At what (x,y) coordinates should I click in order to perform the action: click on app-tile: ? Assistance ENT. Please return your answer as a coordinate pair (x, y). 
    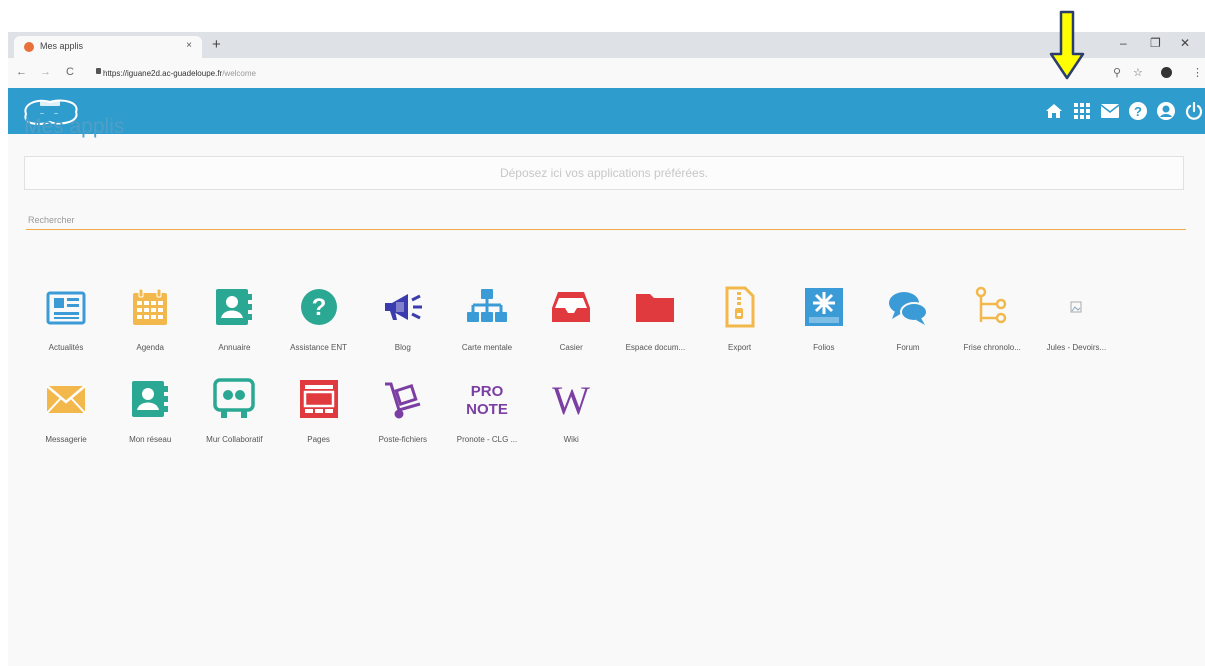
    Looking at the image, I should click on (319, 330).